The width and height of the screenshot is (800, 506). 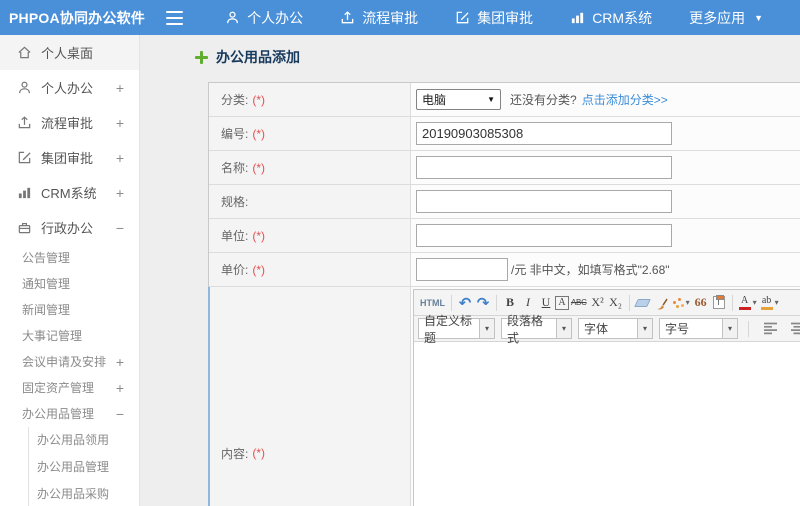 I want to click on sidebar-item-label: 行政办公, so click(x=67, y=228).